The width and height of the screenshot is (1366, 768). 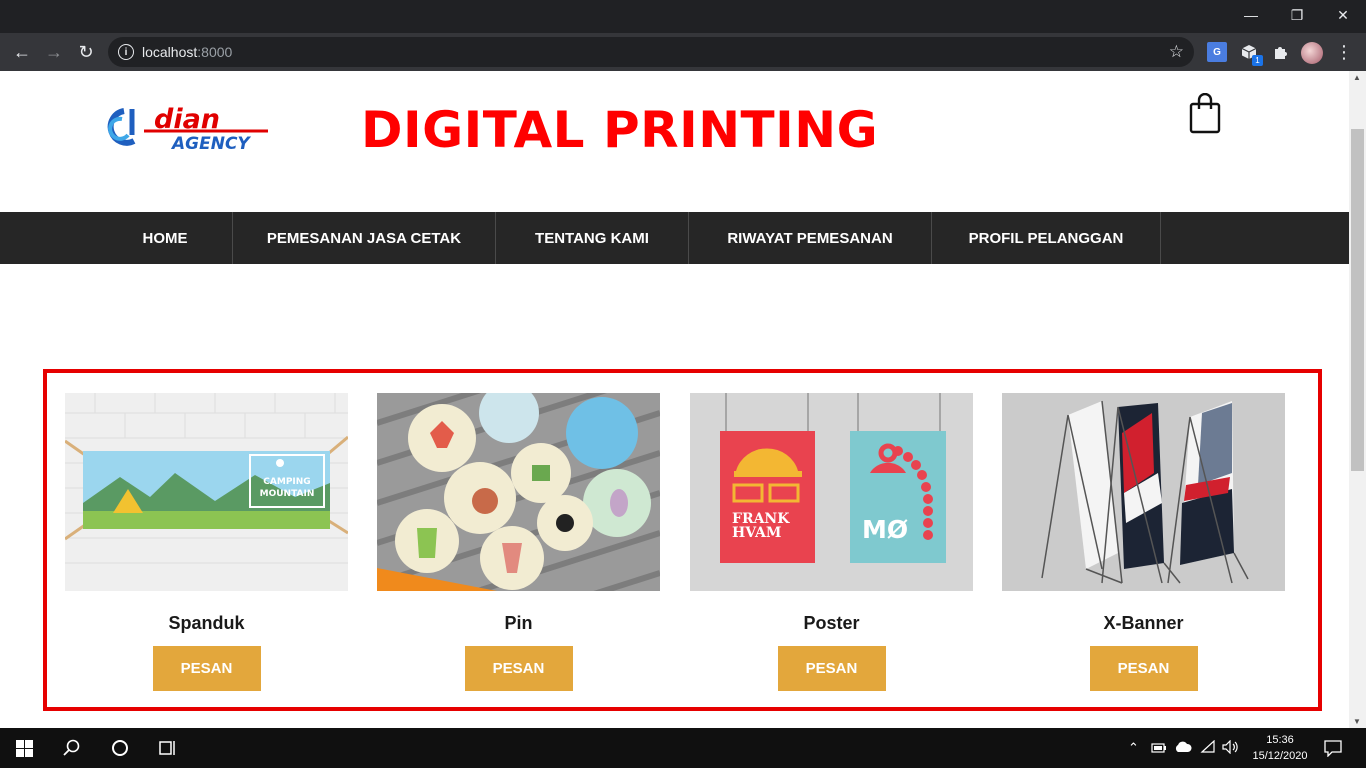 I want to click on scroll-down-arrow-icon: ▼, so click(x=1357, y=721).